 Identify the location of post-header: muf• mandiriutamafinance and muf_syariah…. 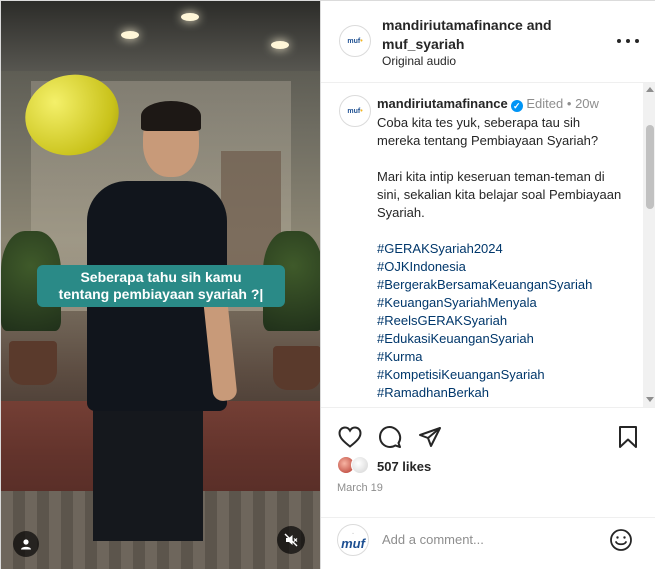
(488, 42).